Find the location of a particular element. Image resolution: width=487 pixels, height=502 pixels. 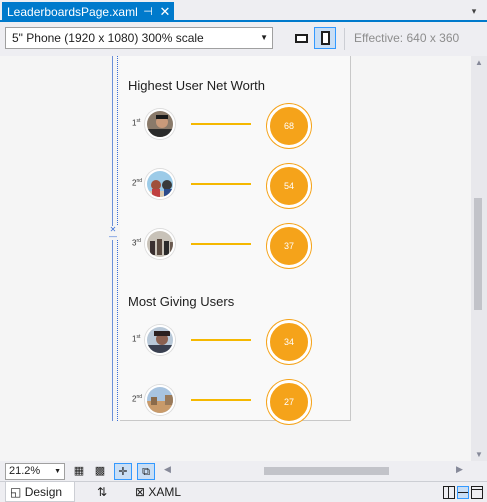

vertical-split-icon is located at coordinates (449, 492).